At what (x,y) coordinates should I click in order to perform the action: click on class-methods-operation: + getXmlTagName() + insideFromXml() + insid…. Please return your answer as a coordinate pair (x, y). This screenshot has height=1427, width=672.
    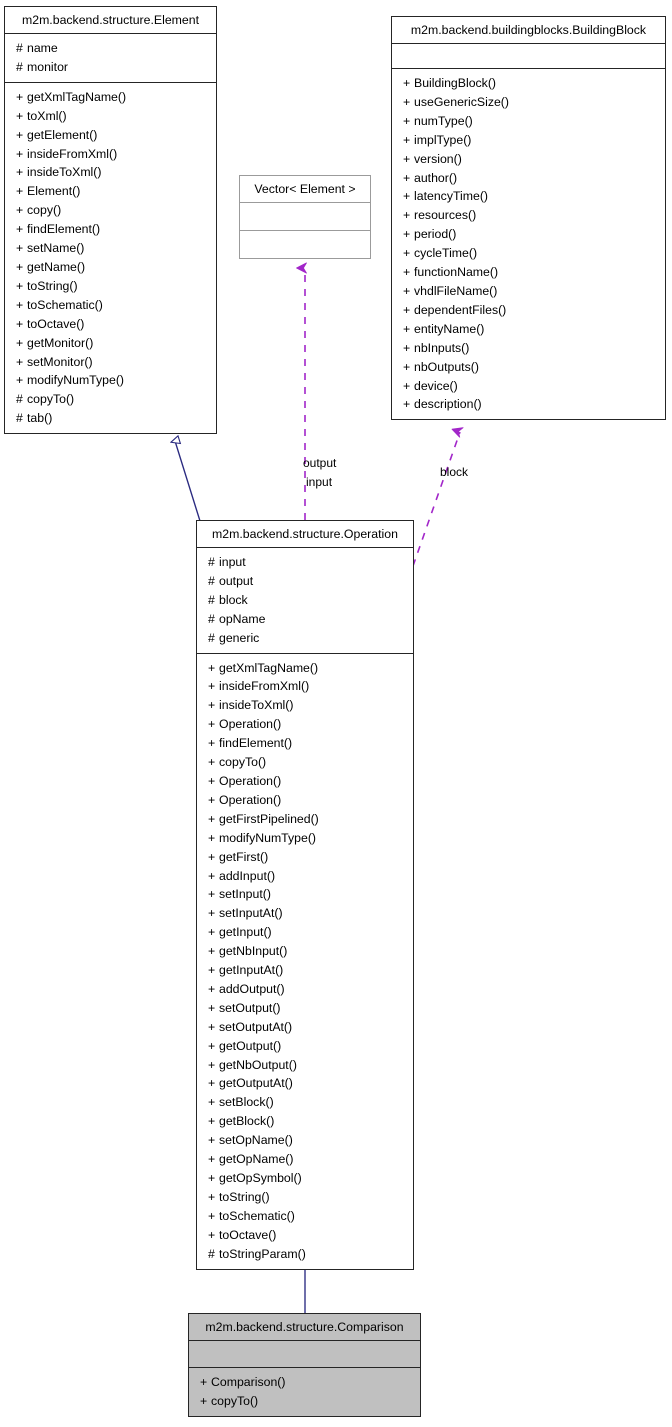
    Looking at the image, I should click on (305, 961).